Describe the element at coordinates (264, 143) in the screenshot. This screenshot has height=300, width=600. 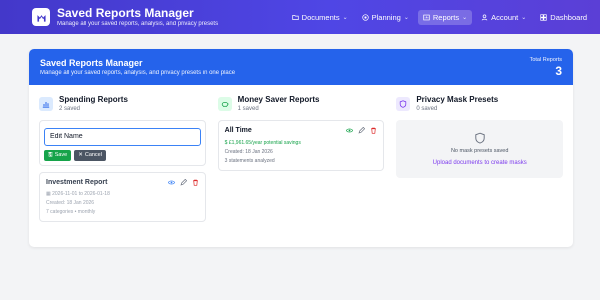
I see `potential-savings-text: £1,961.65/year potential savings` at that location.